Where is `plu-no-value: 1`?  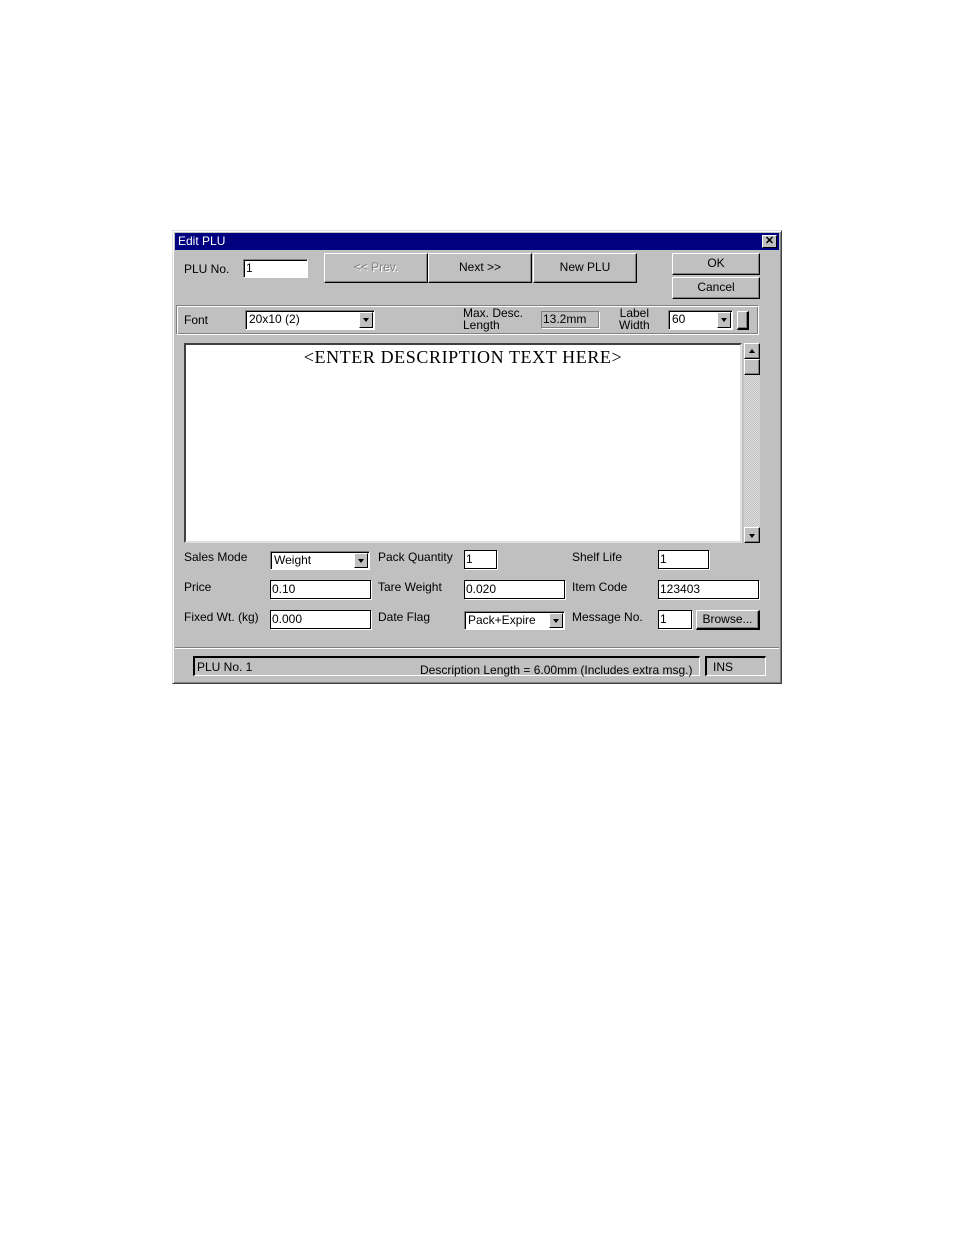 plu-no-value: 1 is located at coordinates (249, 268).